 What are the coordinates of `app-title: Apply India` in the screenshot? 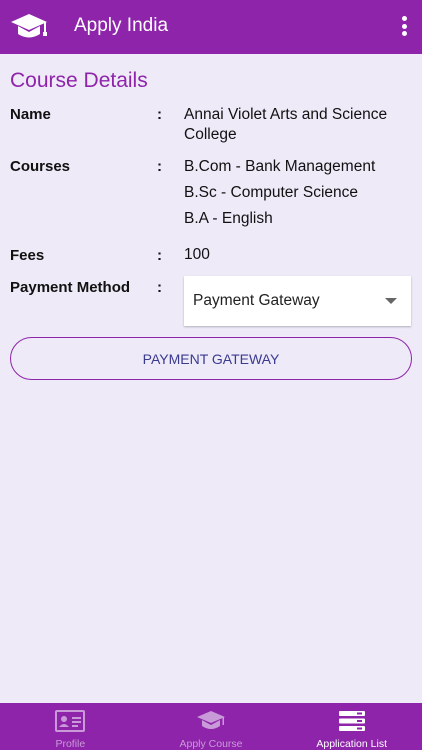 It's located at (121, 25).